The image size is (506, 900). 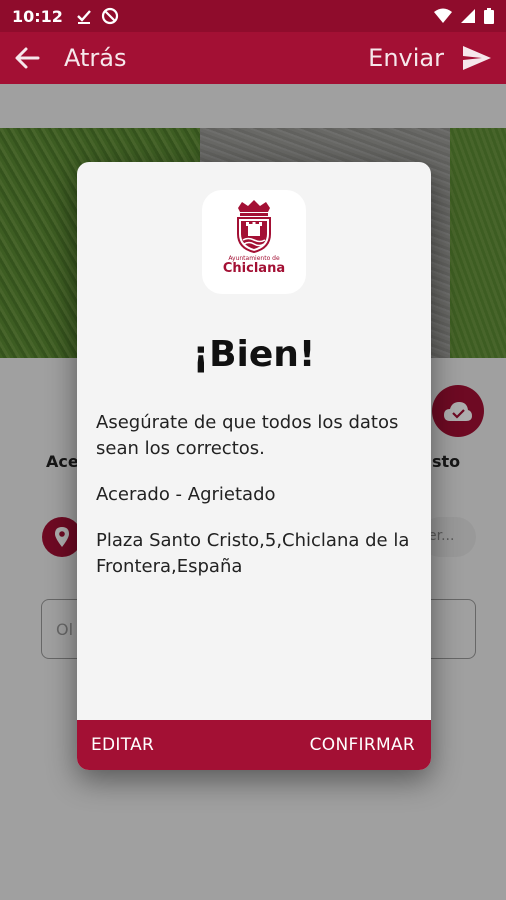 I want to click on ayuntamiento-logo: Ayuntamiento de Chiclana, so click(x=254, y=242).